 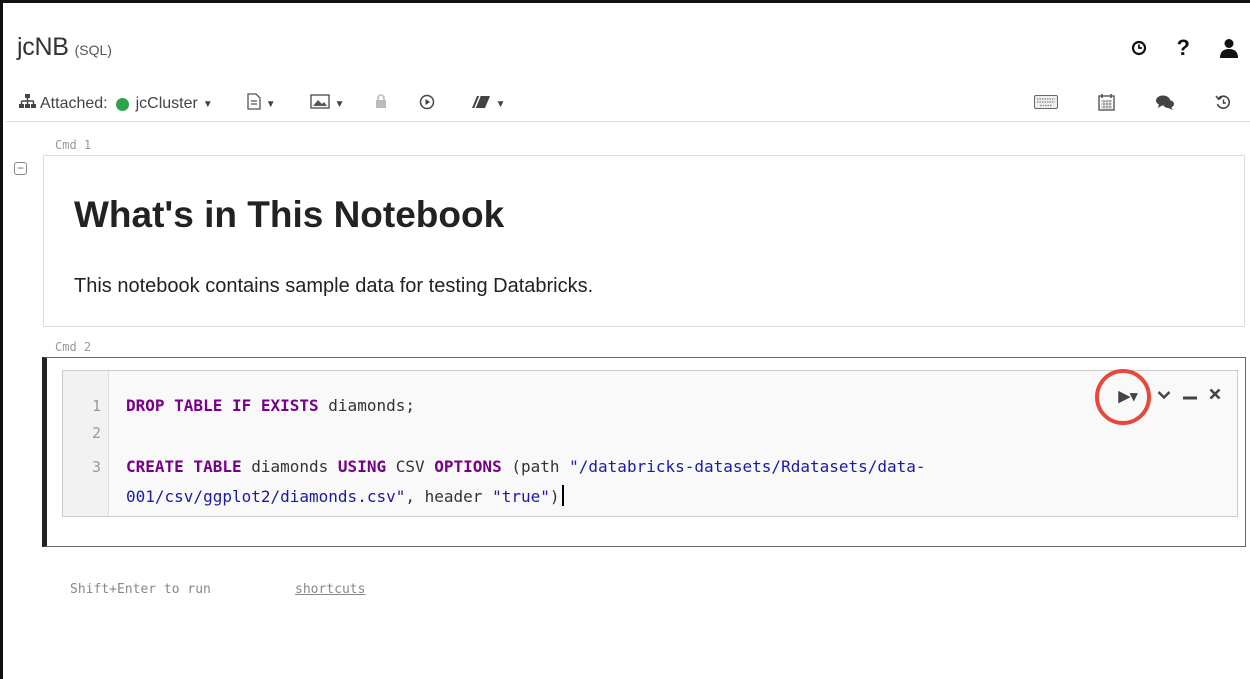 I want to click on clear-icon, so click(x=481, y=104).